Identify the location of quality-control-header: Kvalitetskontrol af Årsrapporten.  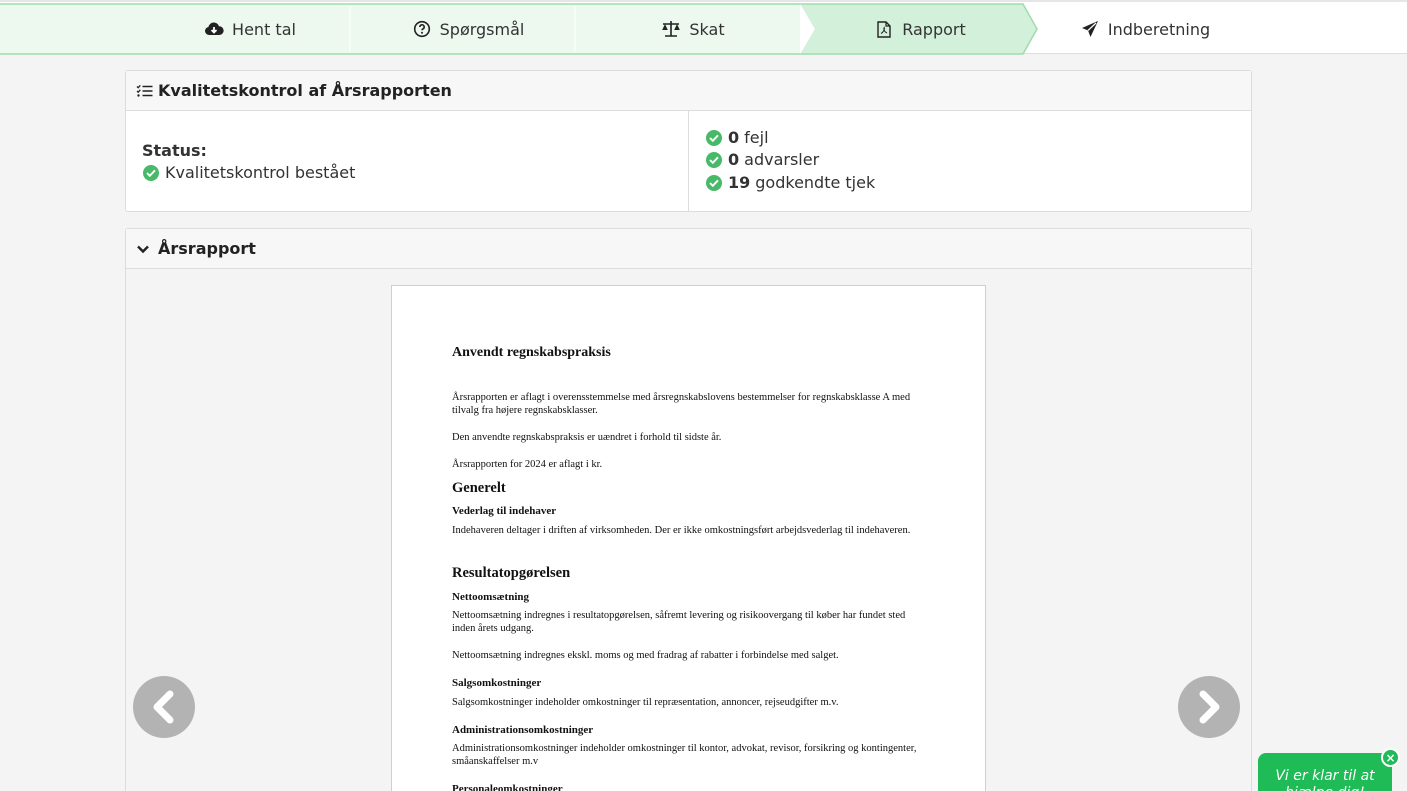
(688, 91).